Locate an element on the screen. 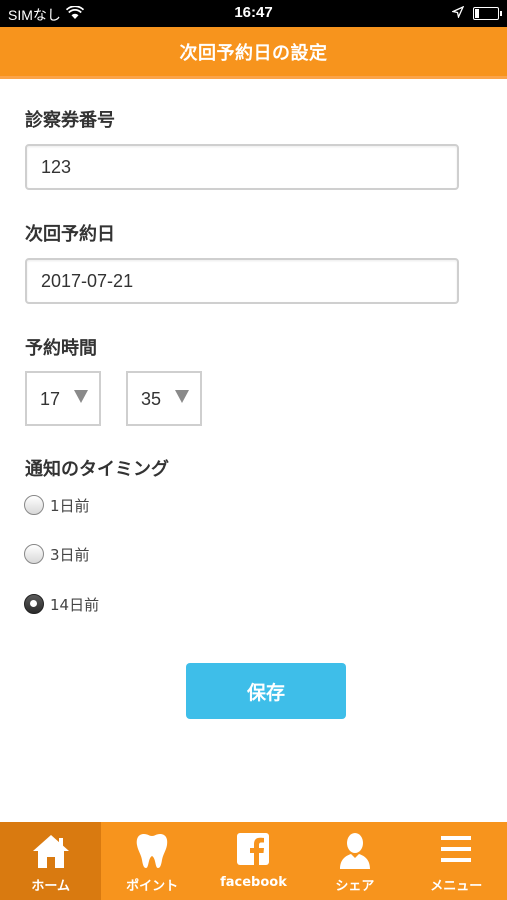  patient-card-input: 123 is located at coordinates (242, 167).